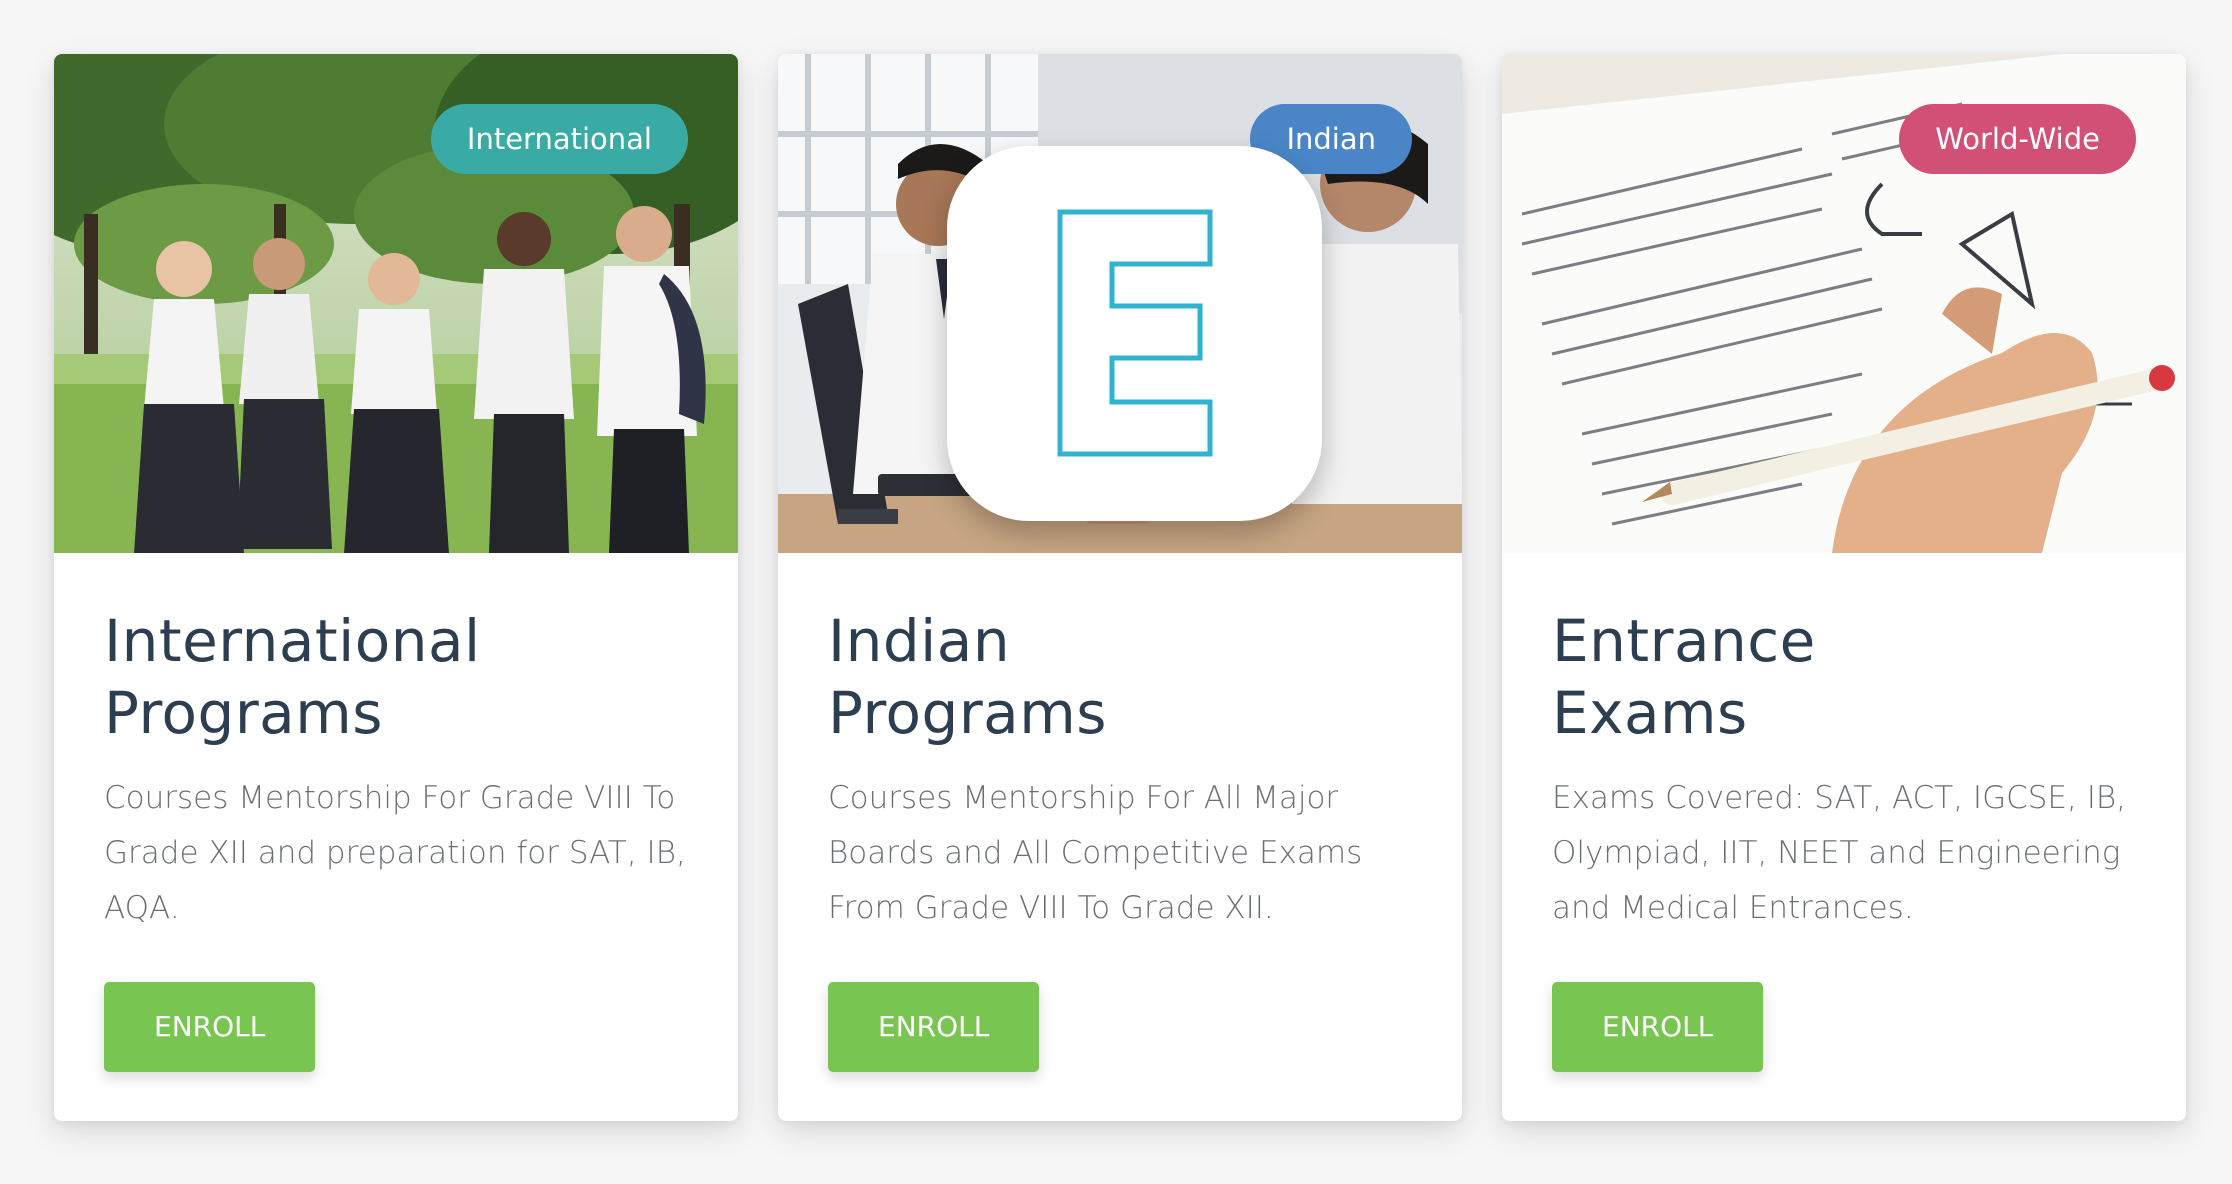 Image resolution: width=2232 pixels, height=1184 pixels. What do you see at coordinates (1684, 641) in the screenshot?
I see `card-title-line1: Entrance` at bounding box center [1684, 641].